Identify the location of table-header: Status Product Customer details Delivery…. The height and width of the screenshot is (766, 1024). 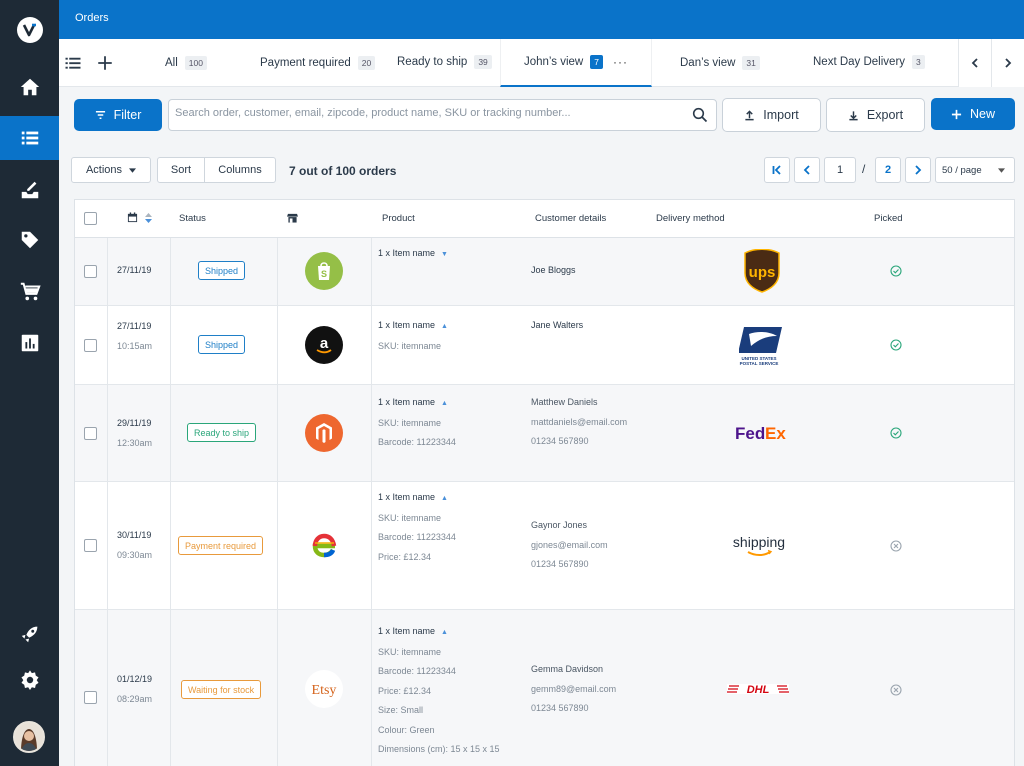
(544, 219).